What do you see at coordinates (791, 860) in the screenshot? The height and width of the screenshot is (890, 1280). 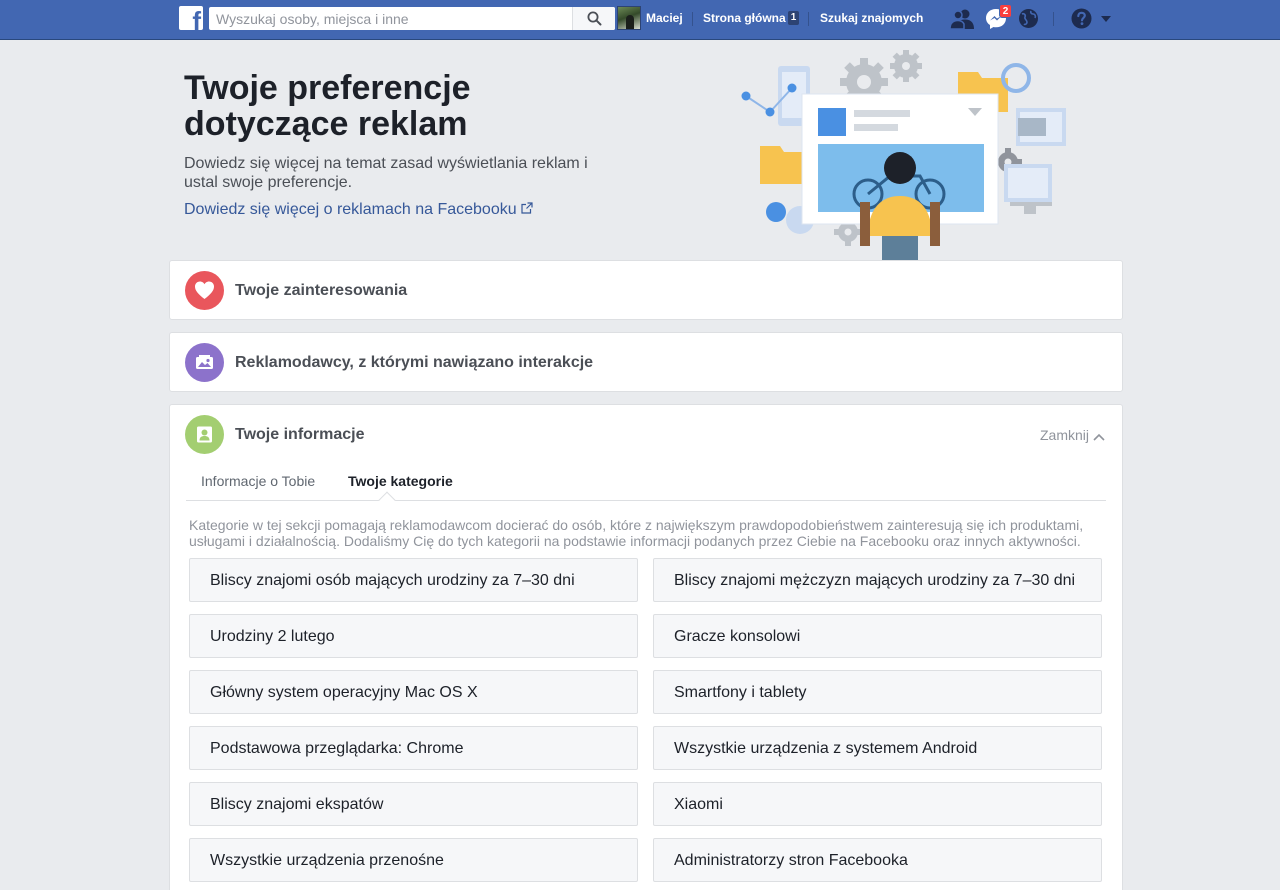 I see `category-label: Administratorzy stron Facebooka` at bounding box center [791, 860].